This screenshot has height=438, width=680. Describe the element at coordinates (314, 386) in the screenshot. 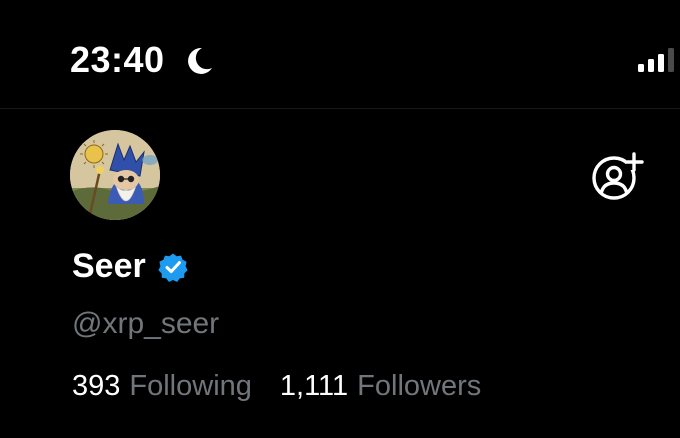

I see `followers-count: 1,111` at that location.